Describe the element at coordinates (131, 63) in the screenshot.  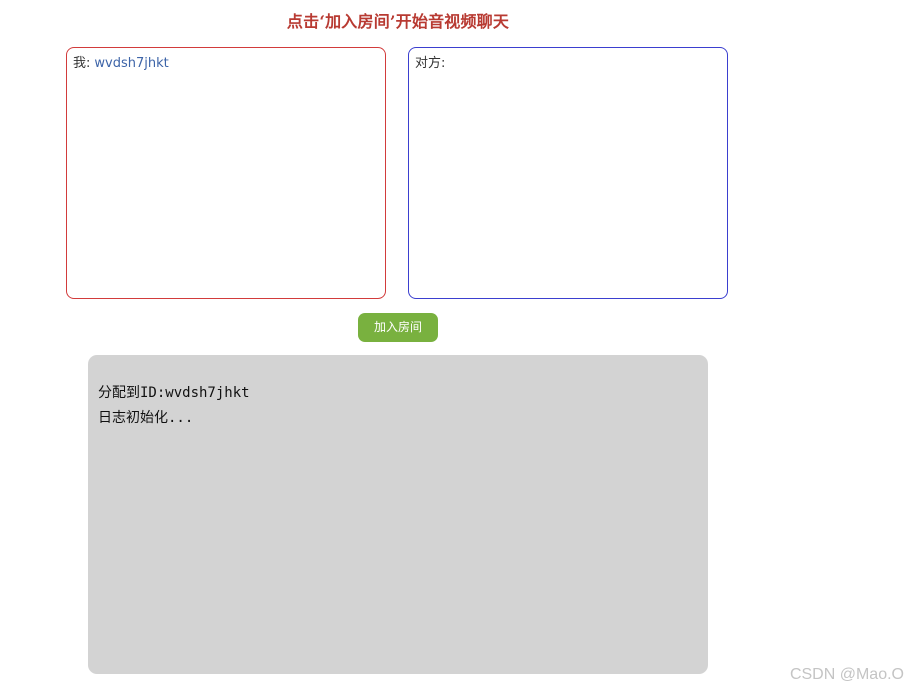
I see `local-peer-id: wvdsh7jhkt` at that location.